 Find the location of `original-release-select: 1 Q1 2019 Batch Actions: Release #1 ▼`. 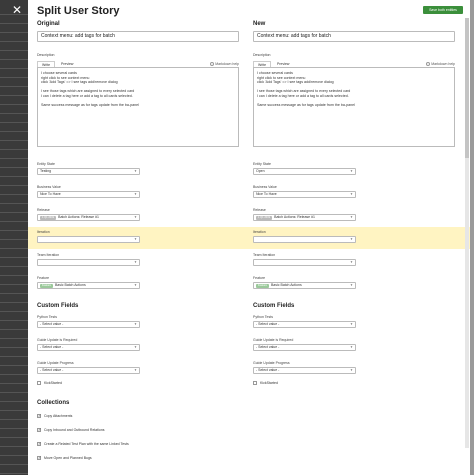

original-release-select: 1 Q1 2019 Batch Actions: Release #1 ▼ is located at coordinates (88, 217).